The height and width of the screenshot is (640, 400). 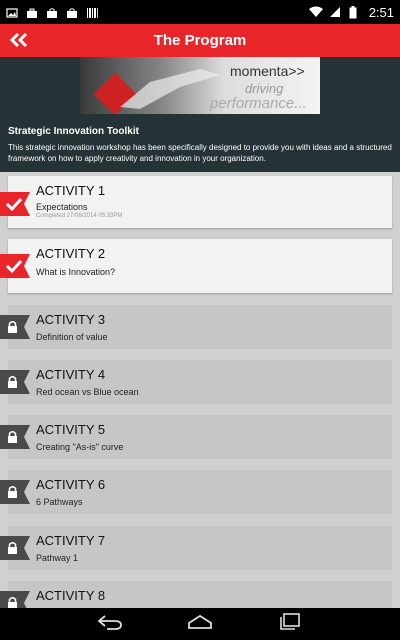 I want to click on activity-card-6: ACTIVITY 6 6 Pathways, so click(x=196, y=492).